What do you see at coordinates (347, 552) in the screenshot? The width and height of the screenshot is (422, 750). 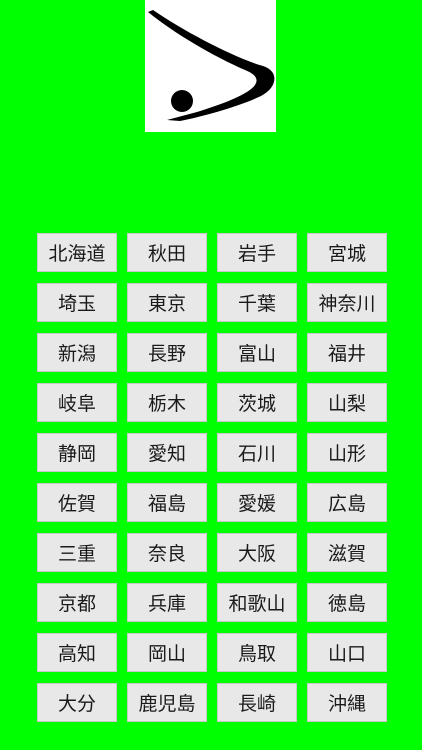 I see `prefecture-button-shiga: 滋賀` at bounding box center [347, 552].